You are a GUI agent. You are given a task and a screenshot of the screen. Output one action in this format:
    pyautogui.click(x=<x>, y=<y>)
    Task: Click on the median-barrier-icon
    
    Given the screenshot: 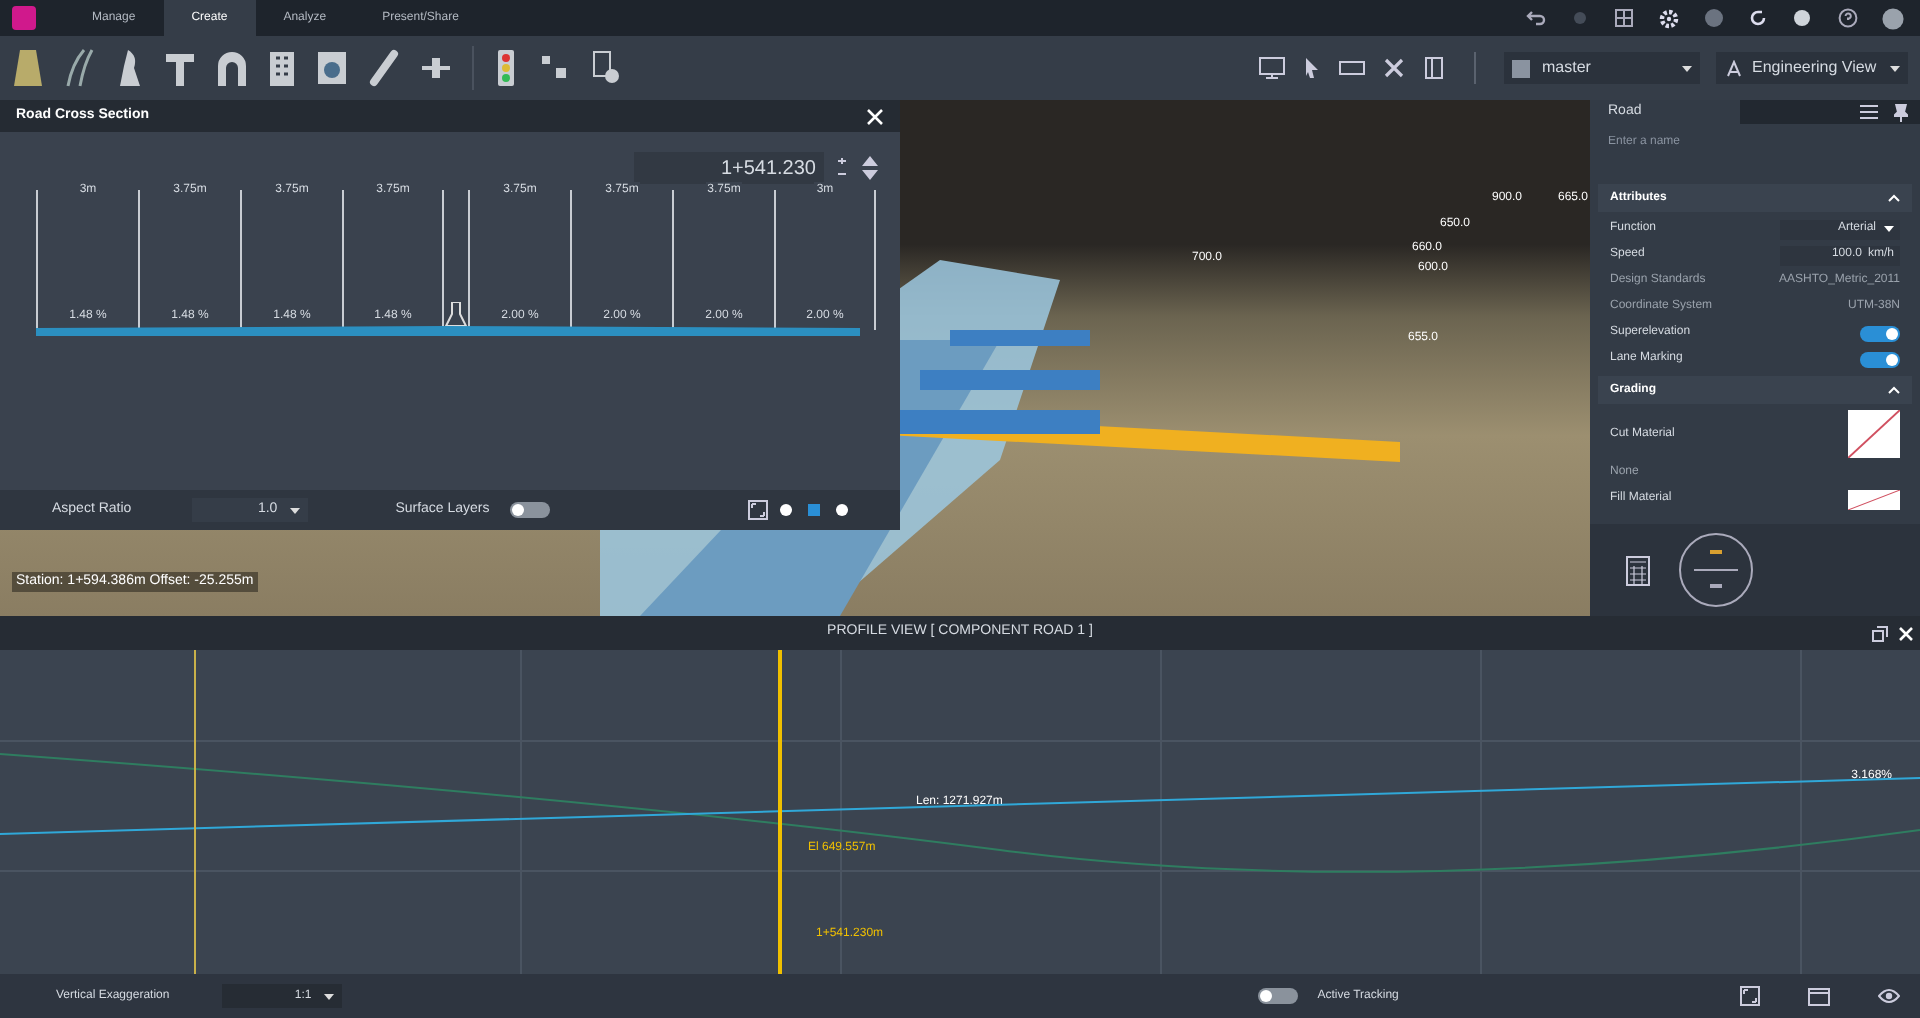 What is the action you would take?
    pyautogui.click(x=456, y=316)
    